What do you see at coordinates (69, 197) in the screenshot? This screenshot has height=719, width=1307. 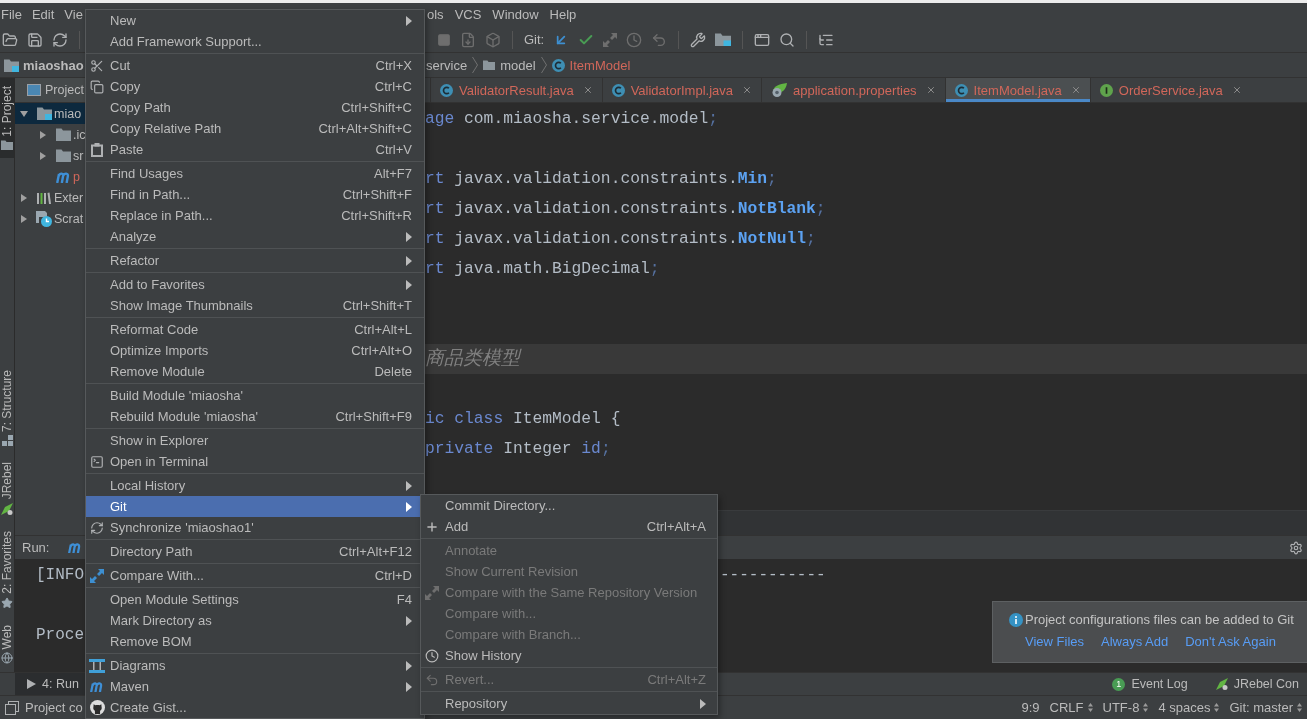 I see `tree-item-label: Exter` at bounding box center [69, 197].